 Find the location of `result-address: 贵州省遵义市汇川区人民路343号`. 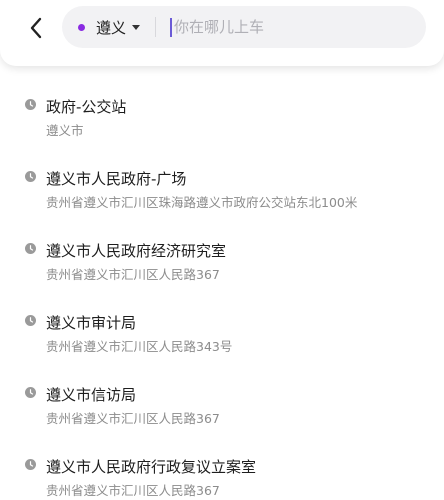

result-address: 贵州省遵义市汇川区人民路343号 is located at coordinates (139, 346).